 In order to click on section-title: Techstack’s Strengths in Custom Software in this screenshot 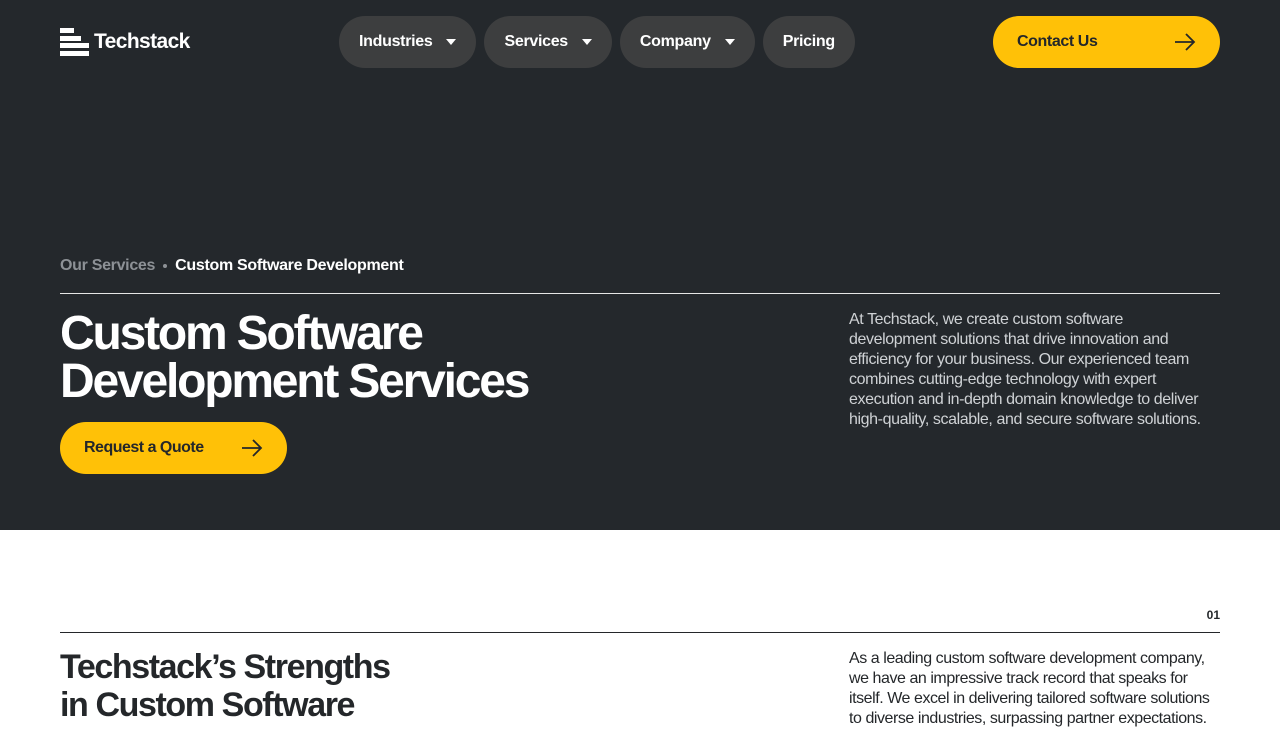, I will do `click(290, 686)`.